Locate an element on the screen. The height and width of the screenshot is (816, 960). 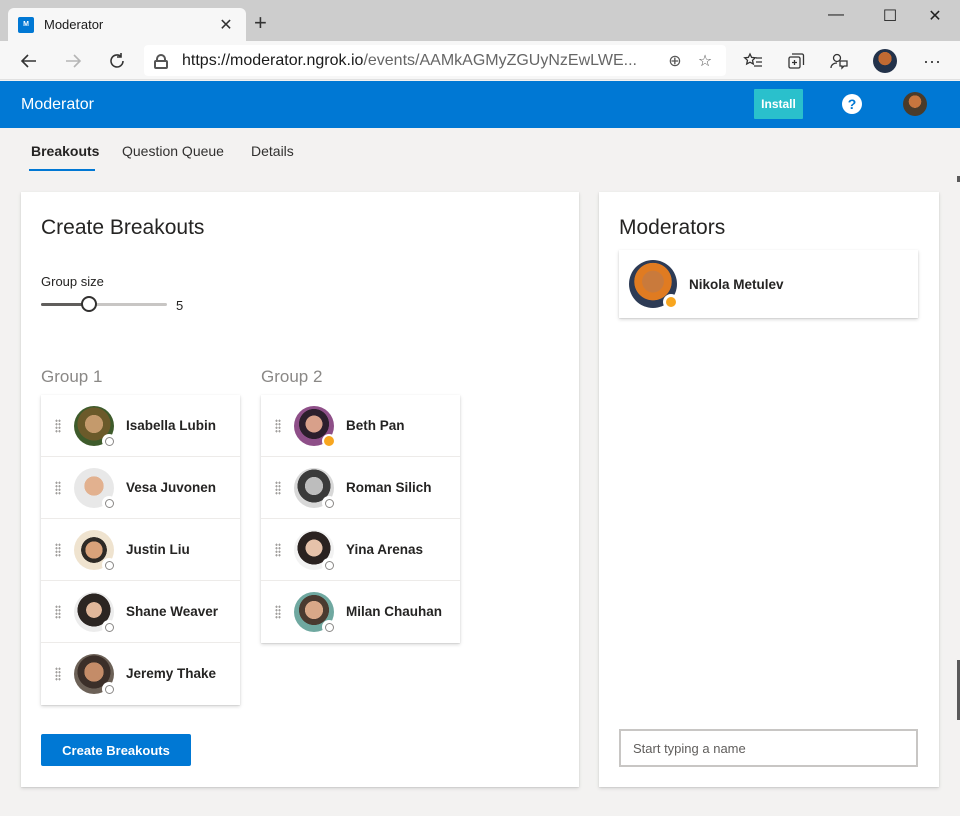
member-name: Jeremy Thake is located at coordinates (171, 673).